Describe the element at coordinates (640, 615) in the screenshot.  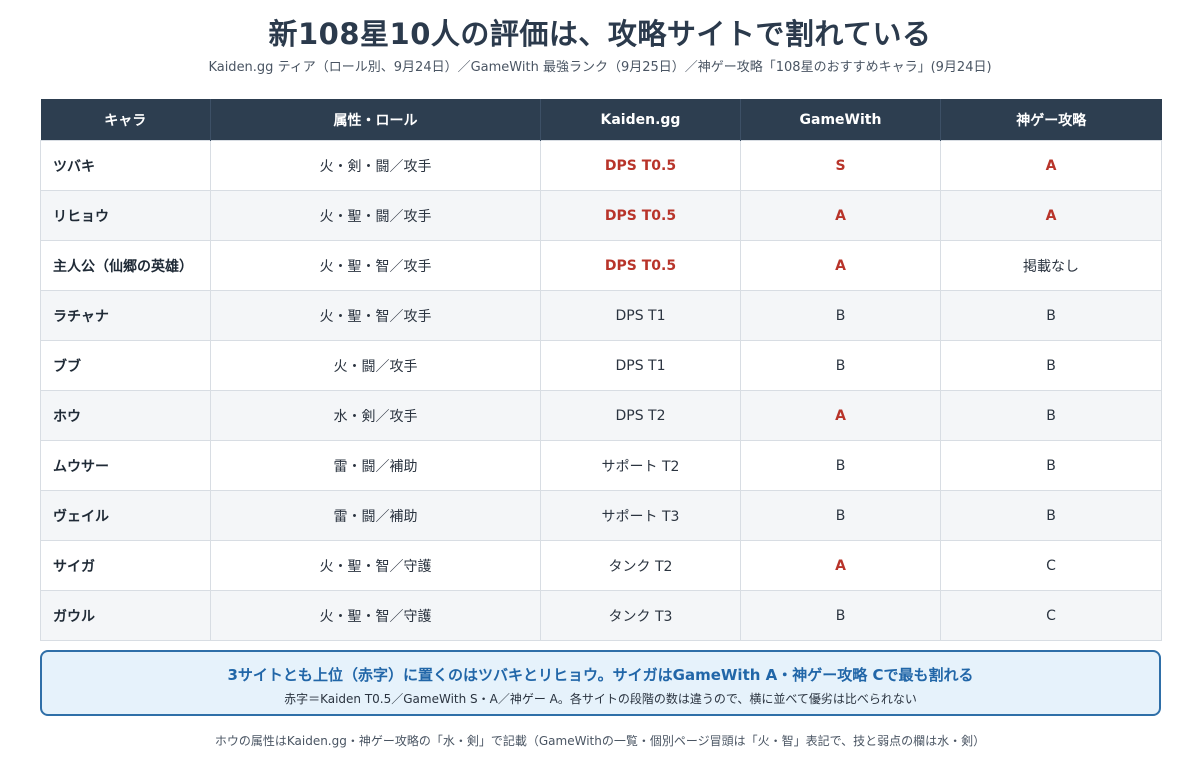
I see `kaiden-rating: タンク T3` at that location.